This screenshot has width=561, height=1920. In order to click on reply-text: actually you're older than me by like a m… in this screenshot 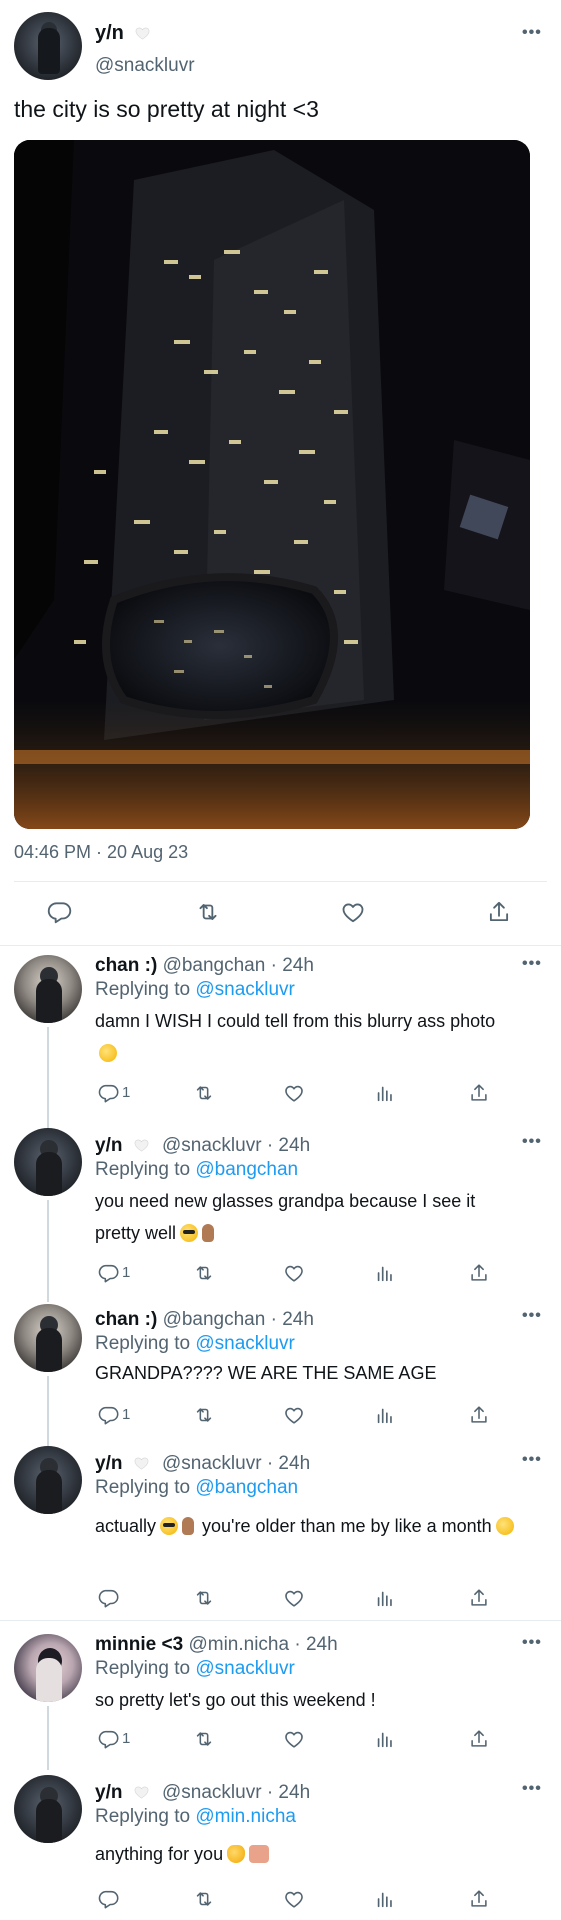, I will do `click(305, 1526)`.